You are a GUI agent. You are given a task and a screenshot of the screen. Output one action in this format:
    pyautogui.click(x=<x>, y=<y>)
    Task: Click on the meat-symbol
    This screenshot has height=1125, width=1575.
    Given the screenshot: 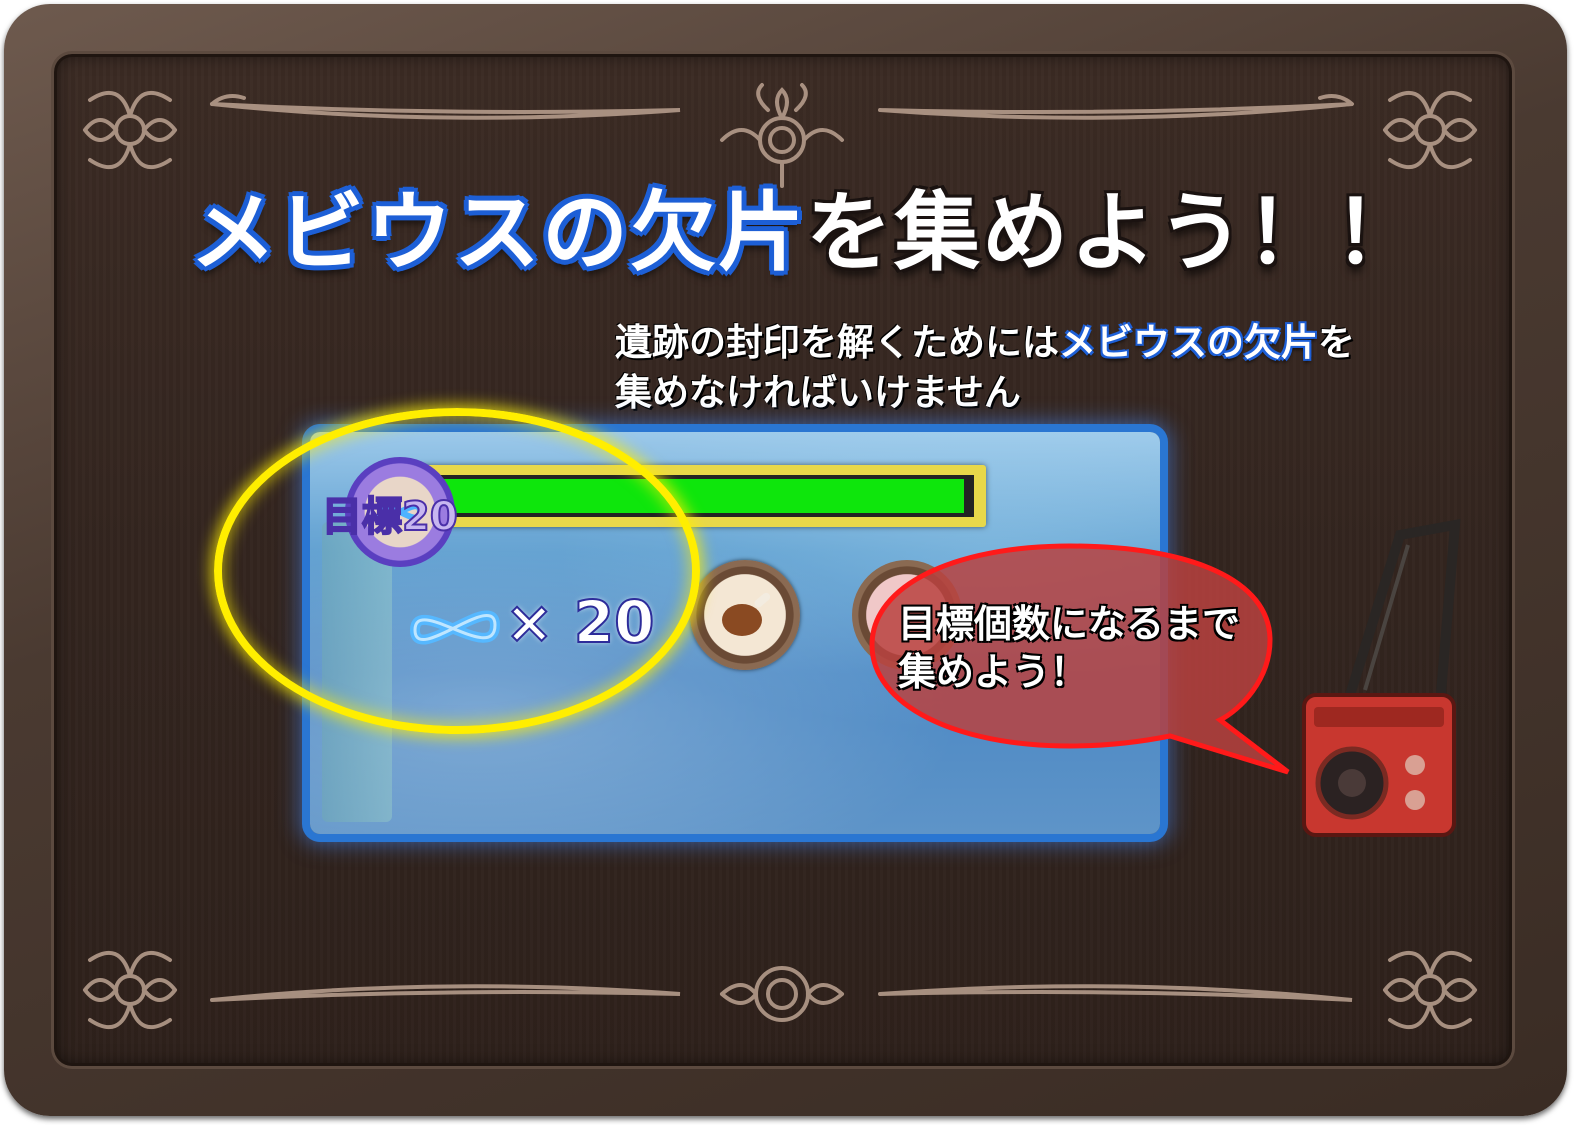 What is the action you would take?
    pyautogui.click(x=746, y=614)
    